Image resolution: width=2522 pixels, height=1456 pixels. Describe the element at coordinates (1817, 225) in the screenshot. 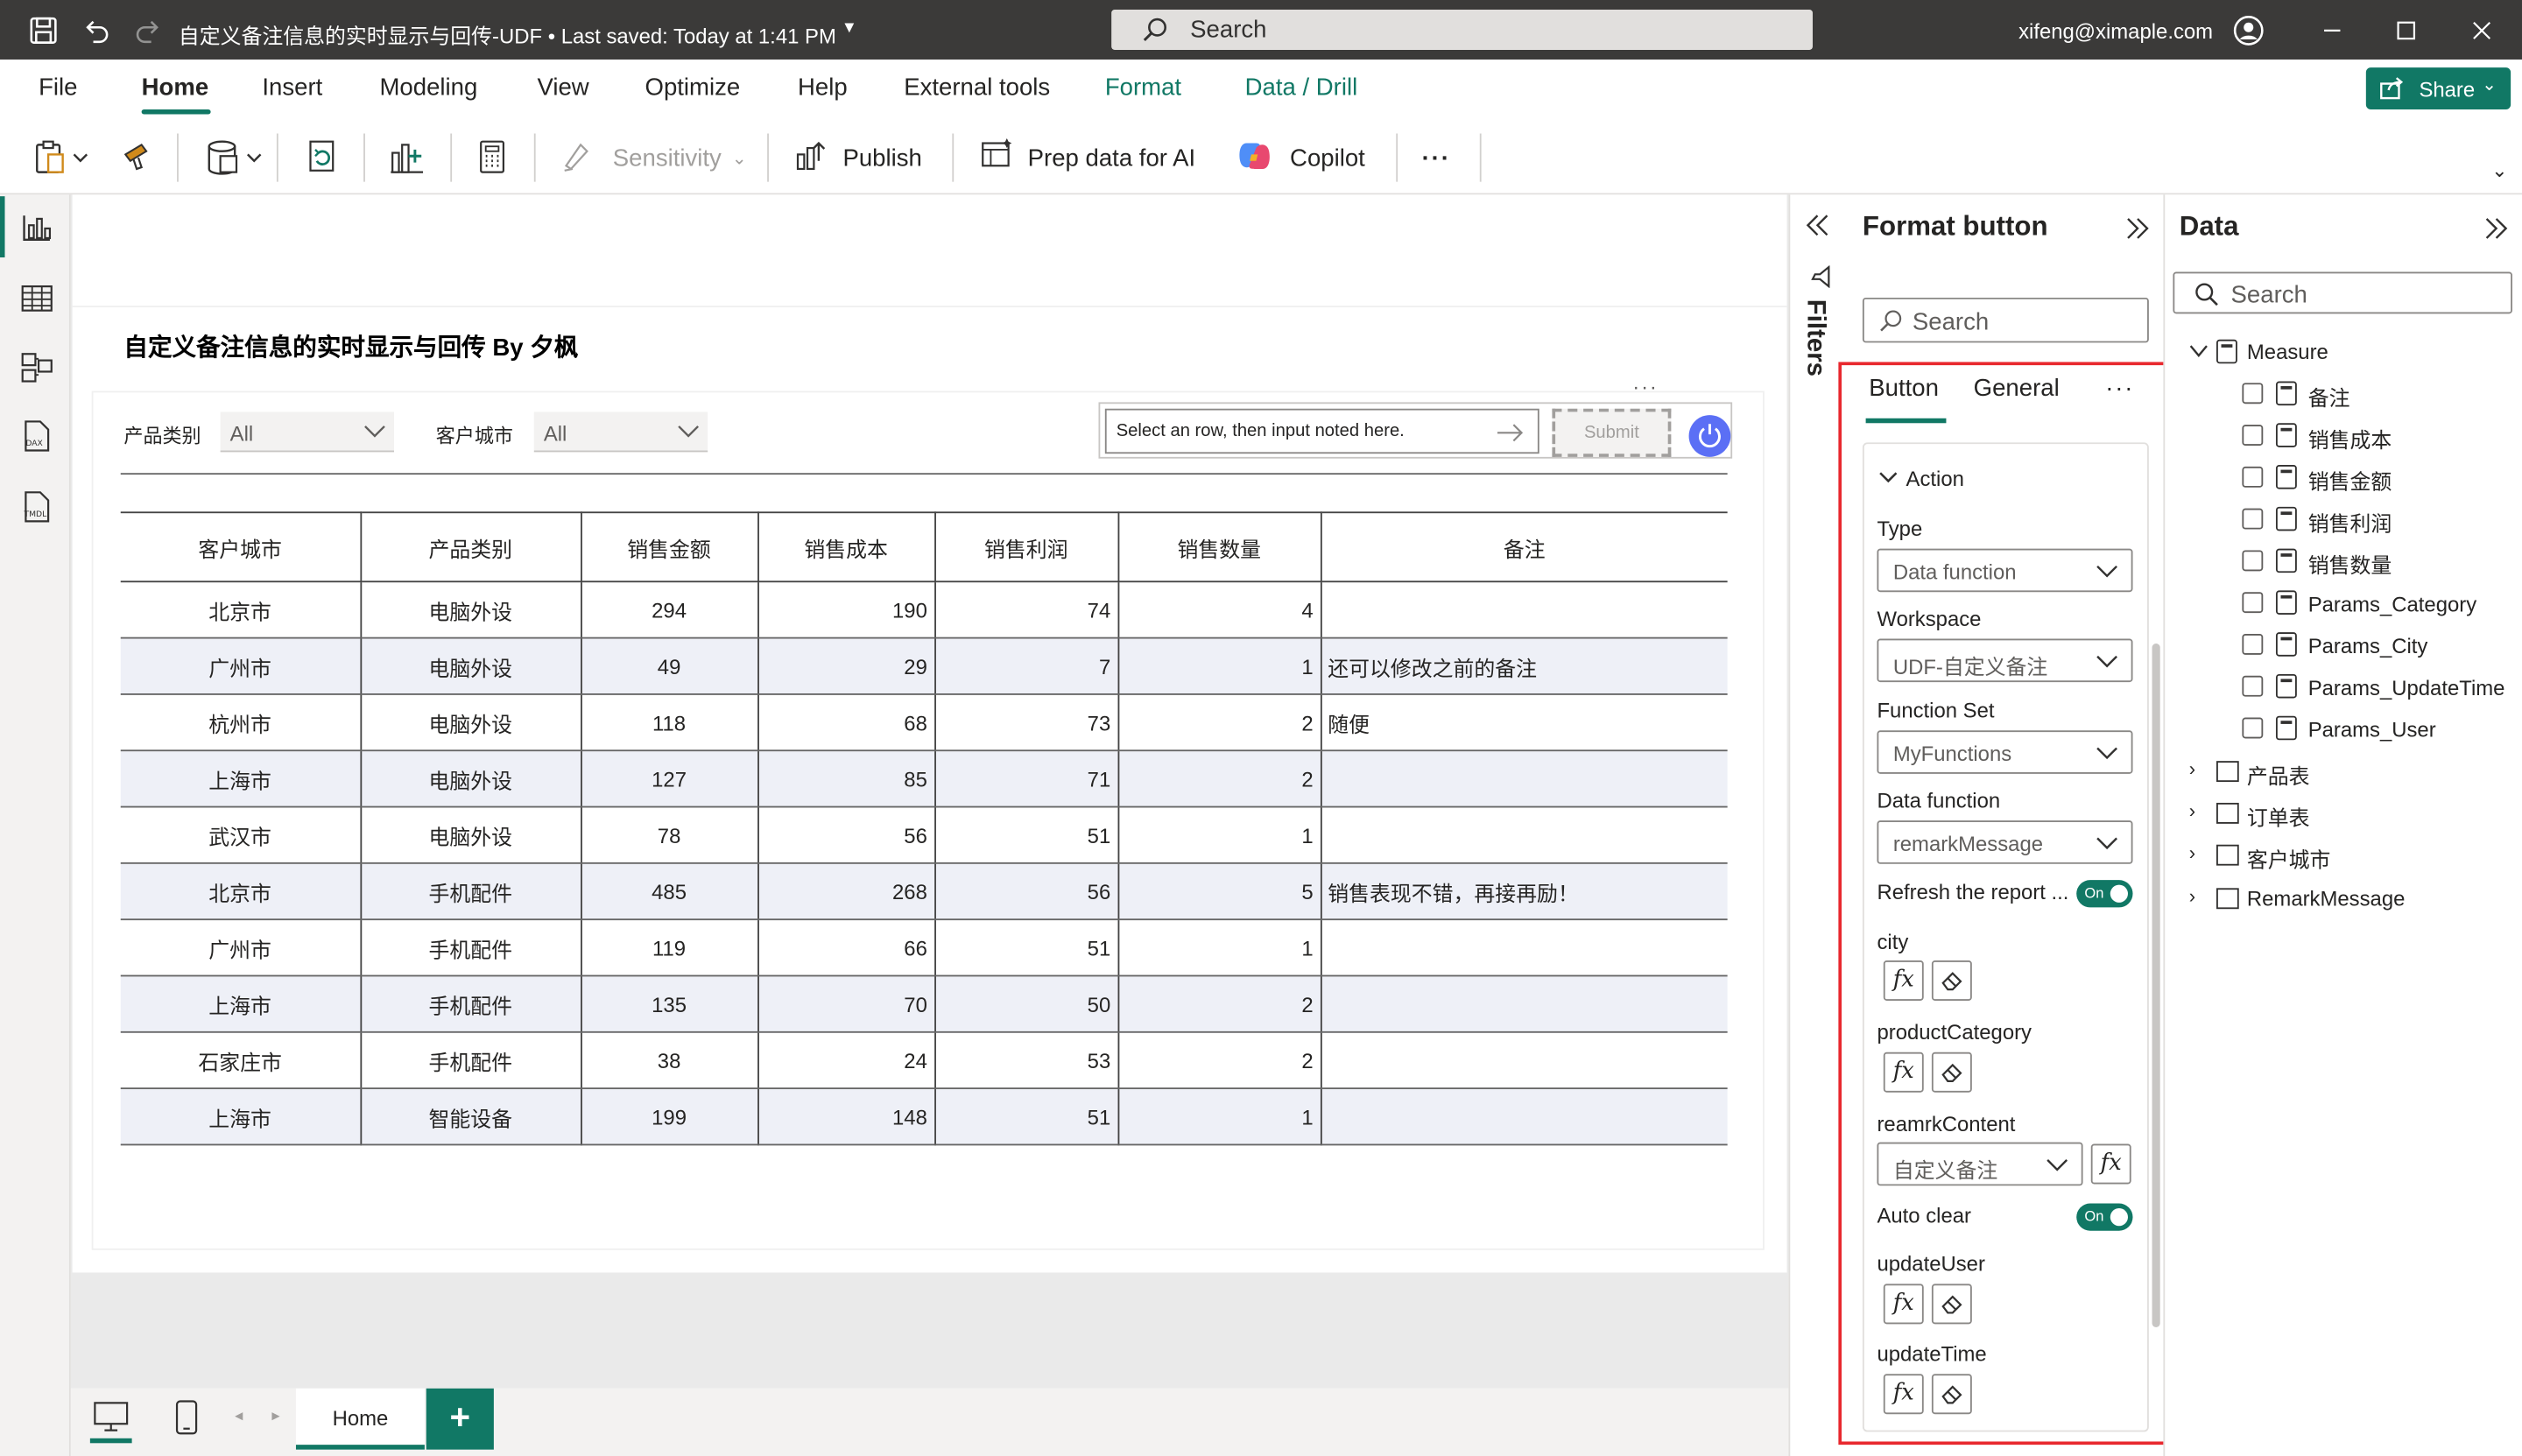

I see `expand-left-icon` at that location.